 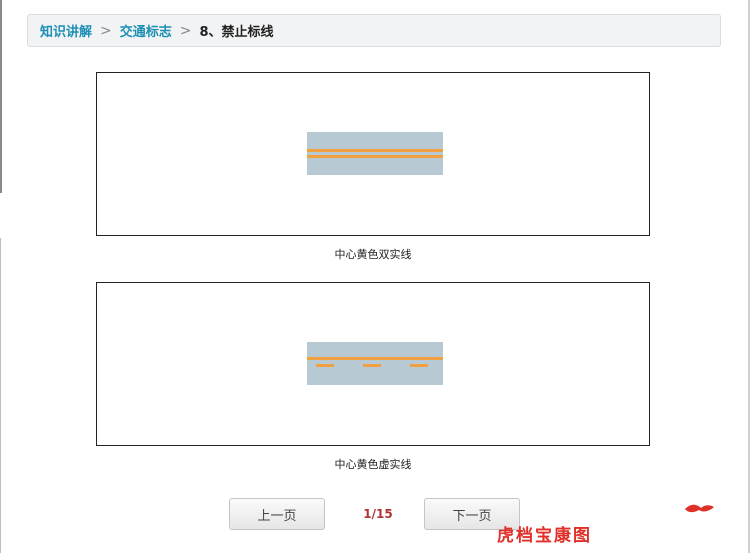 What do you see at coordinates (0, 395) in the screenshot?
I see `window-frame-left-lower` at bounding box center [0, 395].